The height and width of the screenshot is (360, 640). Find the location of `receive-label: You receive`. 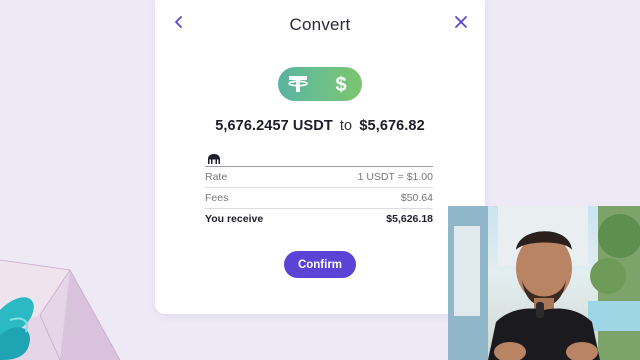

receive-label: You receive is located at coordinates (234, 219).